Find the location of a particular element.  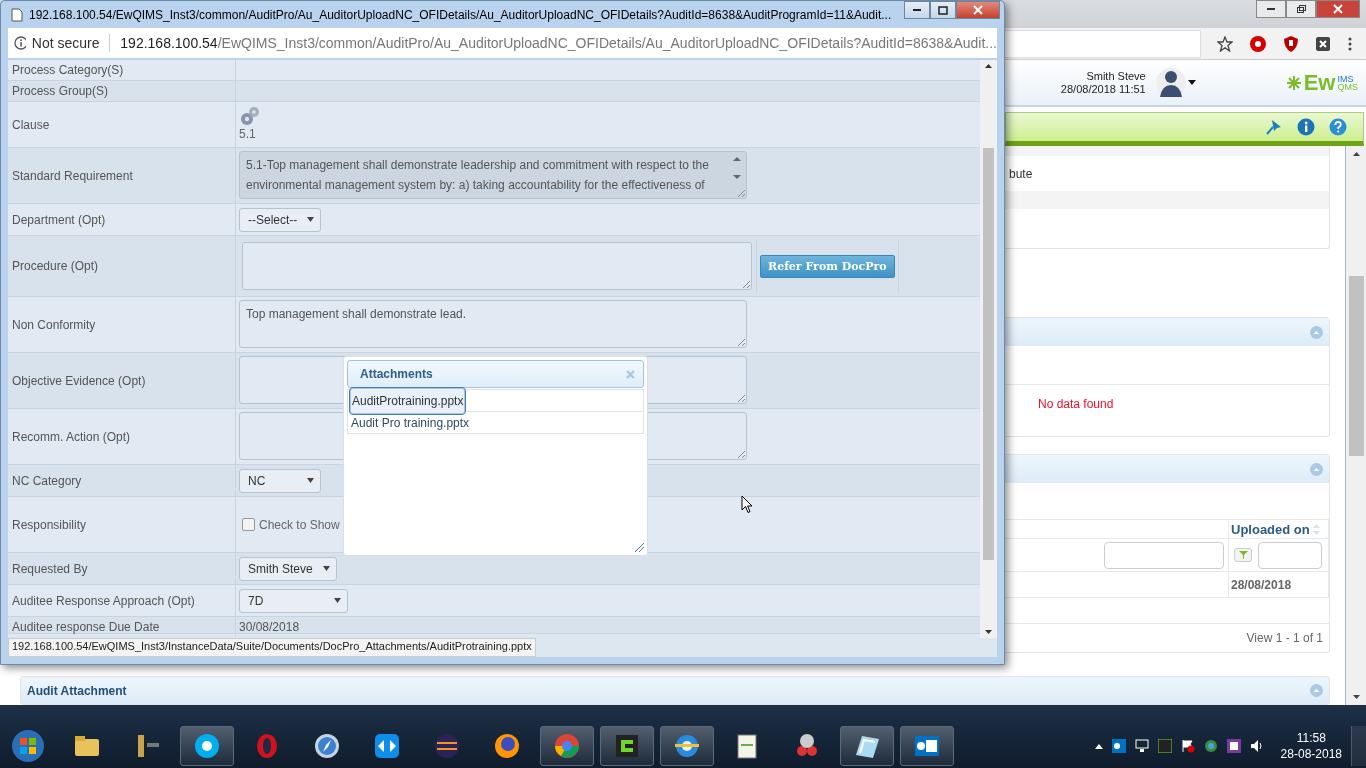

avatar-icon is located at coordinates (1170, 82).